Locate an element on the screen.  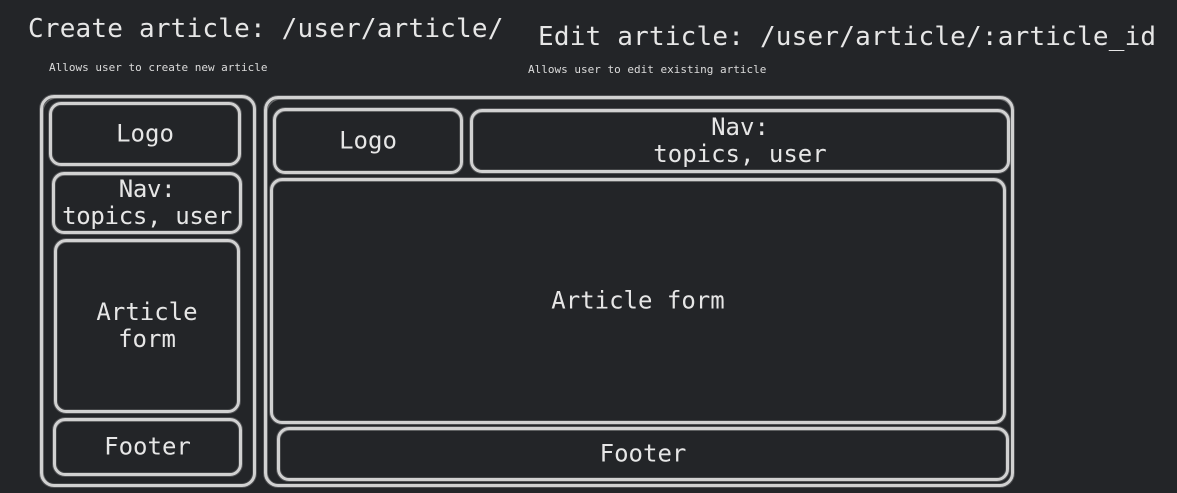
edit-footer-label: Footer is located at coordinates (643, 453).